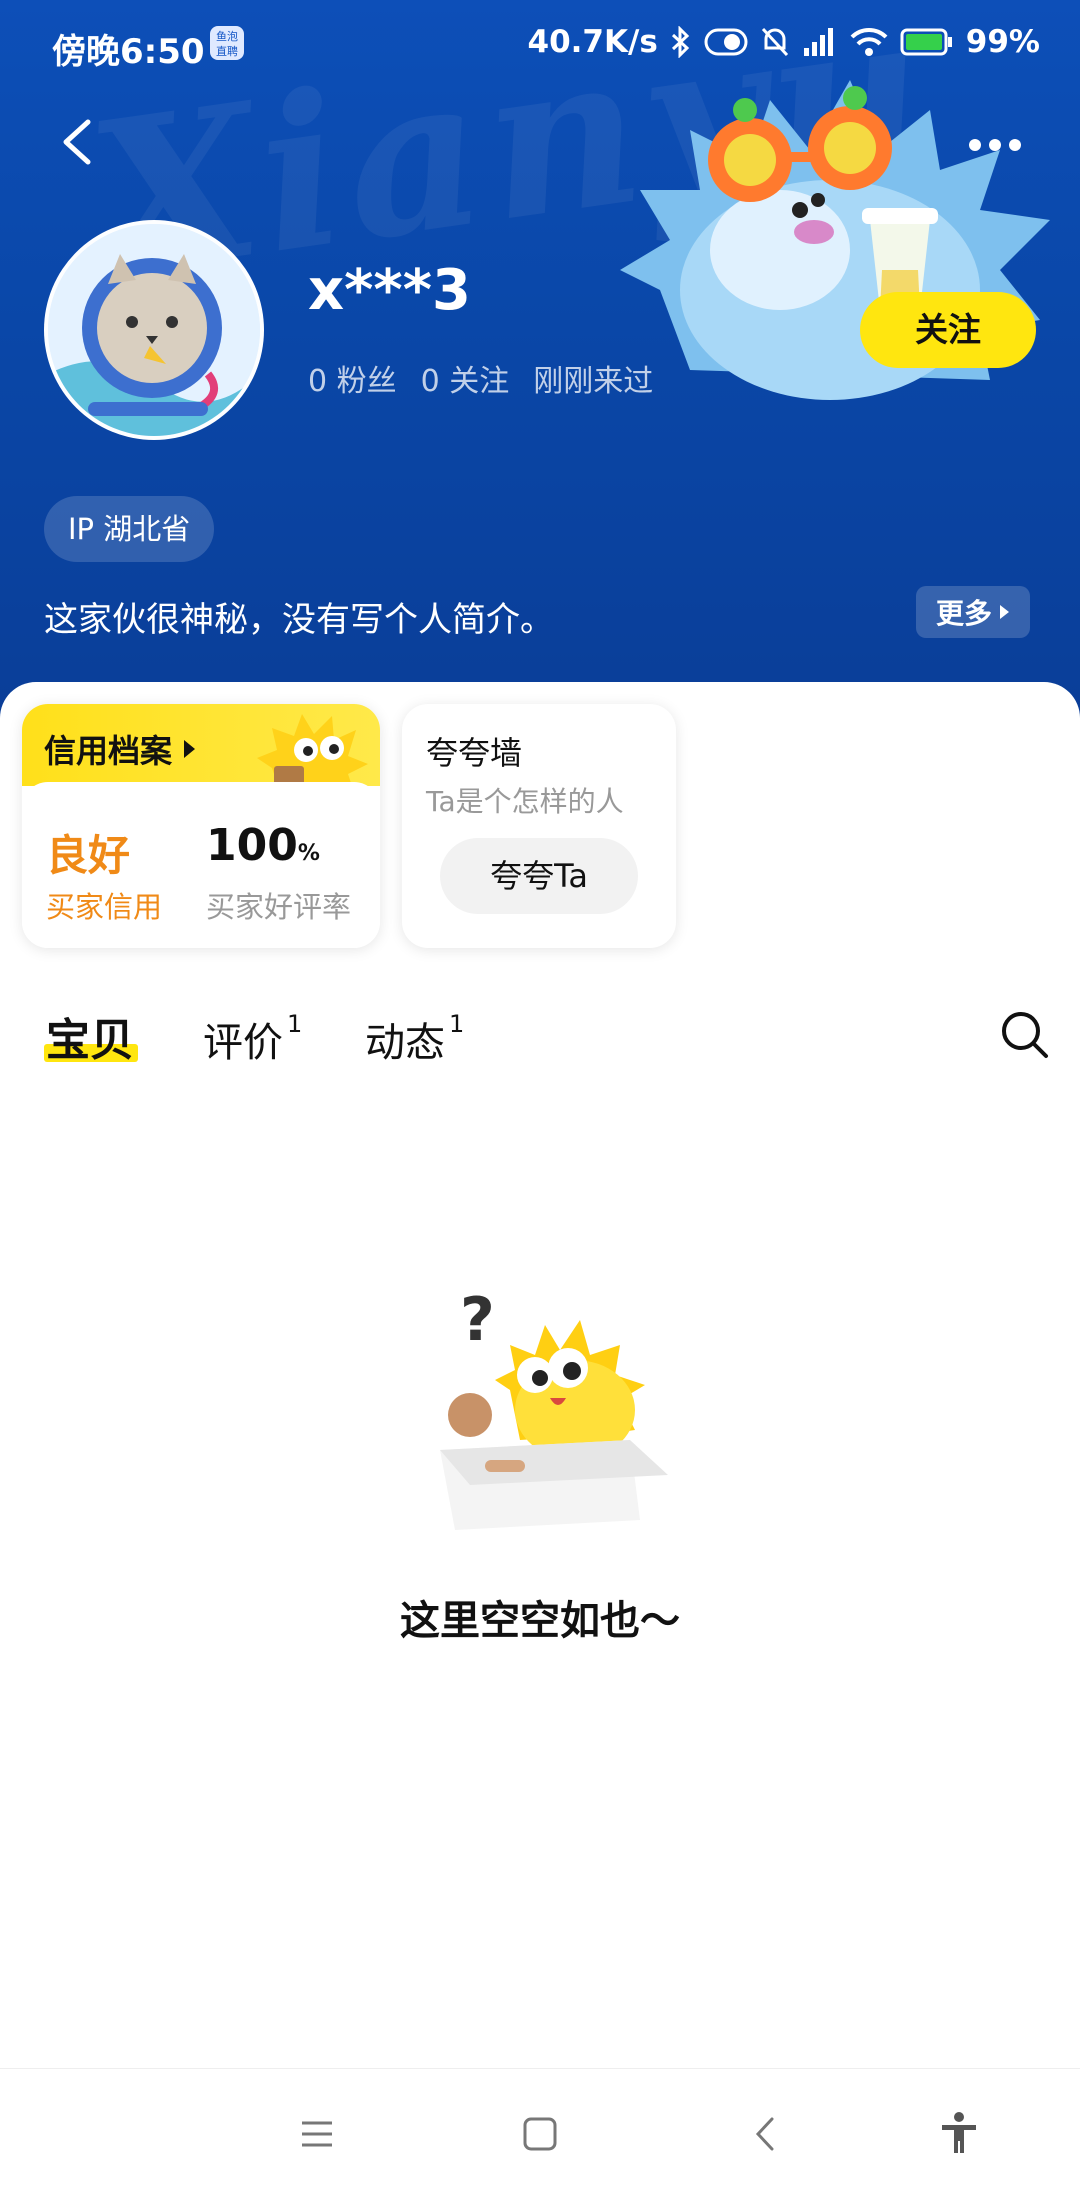 The image size is (1080, 2198). Describe the element at coordinates (308, 853) in the screenshot. I see `positive-rate-unit: %` at that location.